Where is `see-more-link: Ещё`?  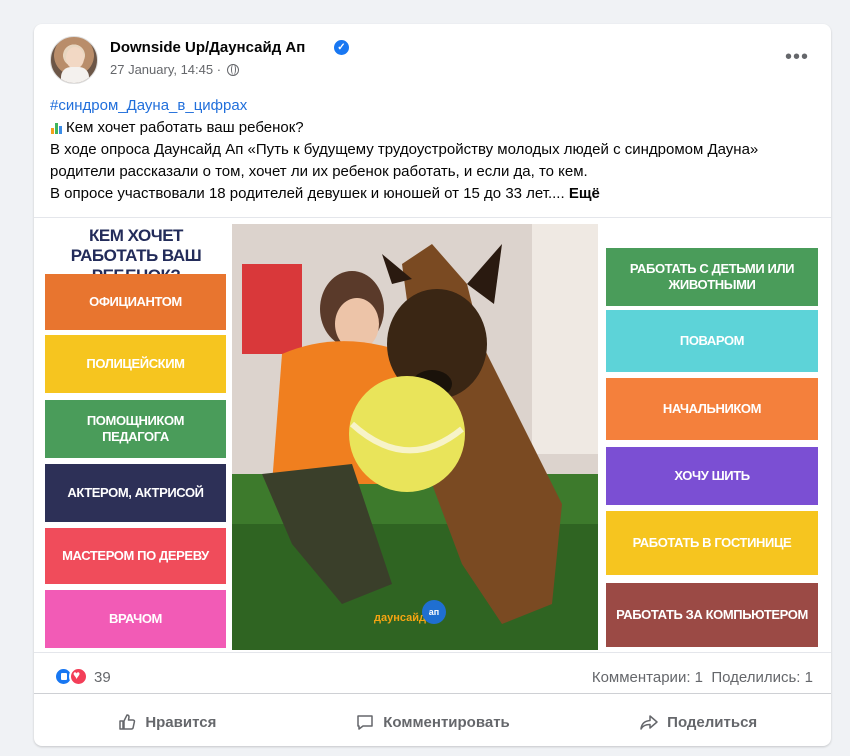
see-more-link: Ещё is located at coordinates (584, 193).